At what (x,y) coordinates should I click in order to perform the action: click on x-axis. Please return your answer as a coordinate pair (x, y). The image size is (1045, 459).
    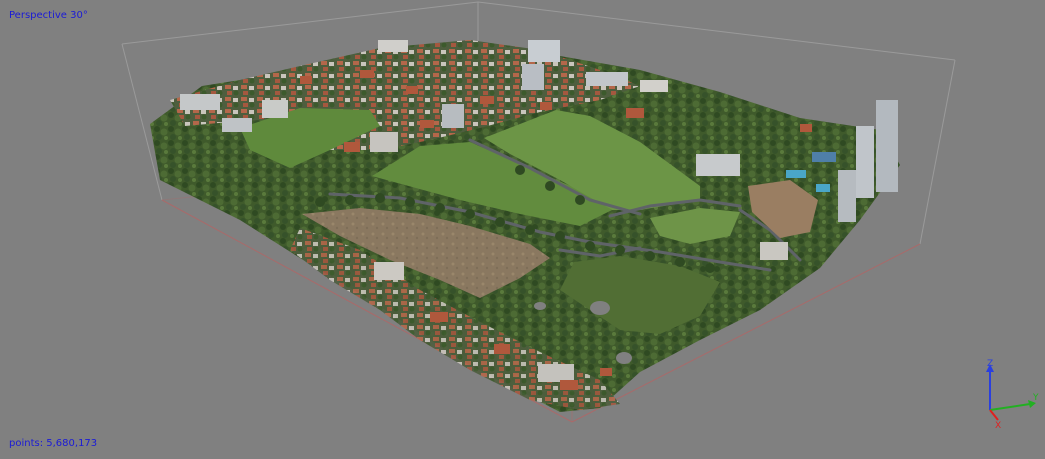
    Looking at the image, I should click on (994, 415).